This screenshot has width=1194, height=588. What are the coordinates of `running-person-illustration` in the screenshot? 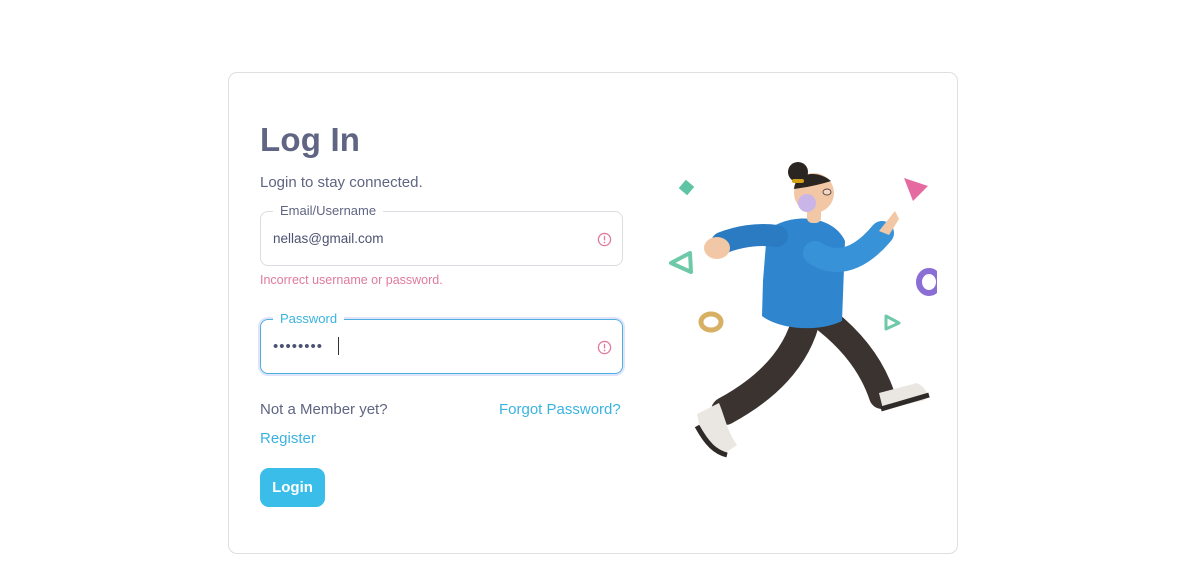 It's located at (803, 310).